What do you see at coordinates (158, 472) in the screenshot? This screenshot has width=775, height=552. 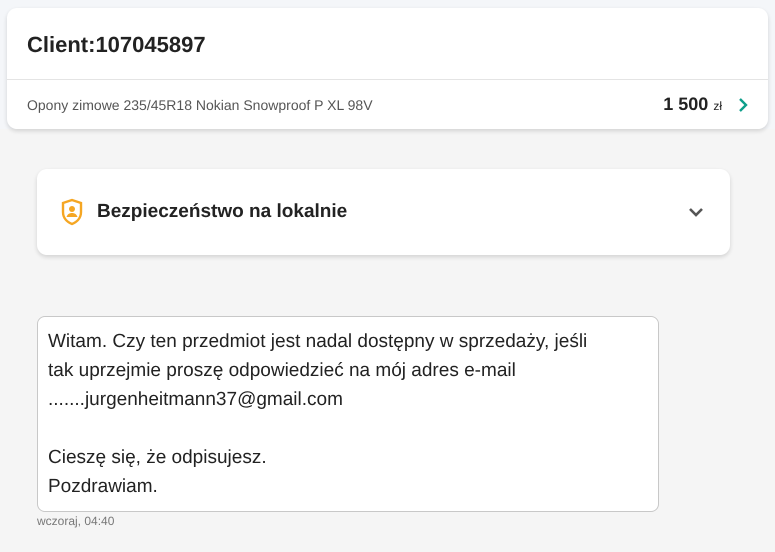 I see `message-text: Cieszę się, że odpisujesz. Pozdrawiam.` at bounding box center [158, 472].